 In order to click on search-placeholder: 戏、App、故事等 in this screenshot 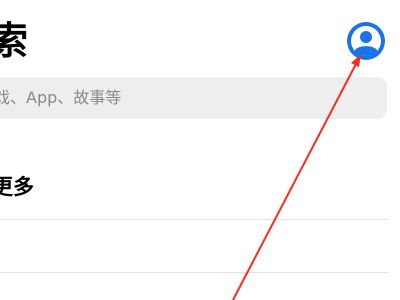, I will do `click(61, 97)`.